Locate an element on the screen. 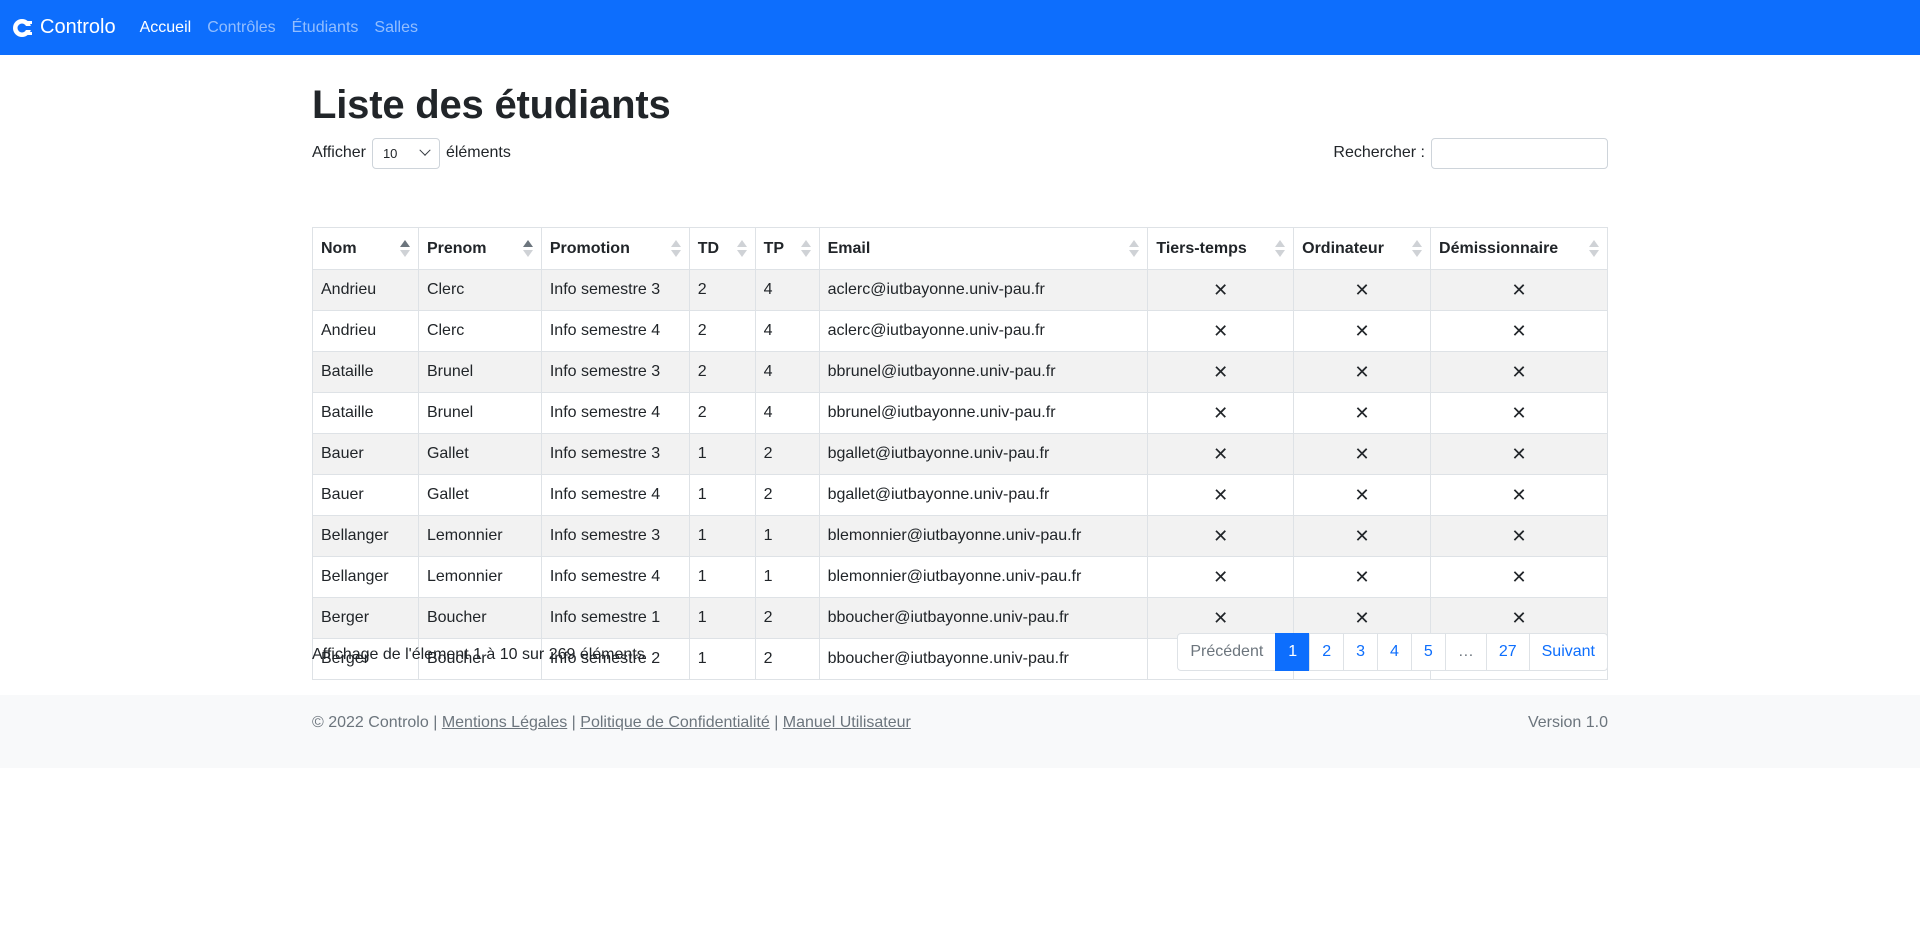 The height and width of the screenshot is (936, 1920). column-header: Démissionnaire is located at coordinates (1519, 248).